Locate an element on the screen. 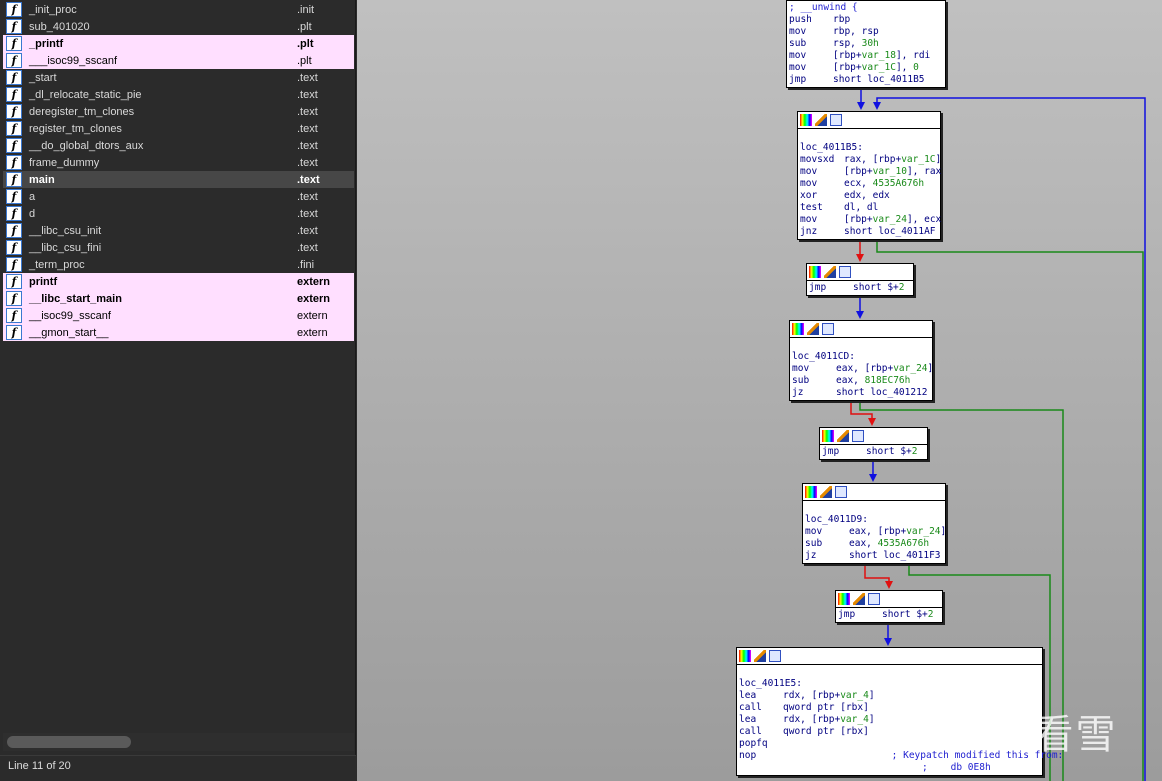 This screenshot has height=781, width=1162. asm-line: test dl, dl is located at coordinates (869, 208).